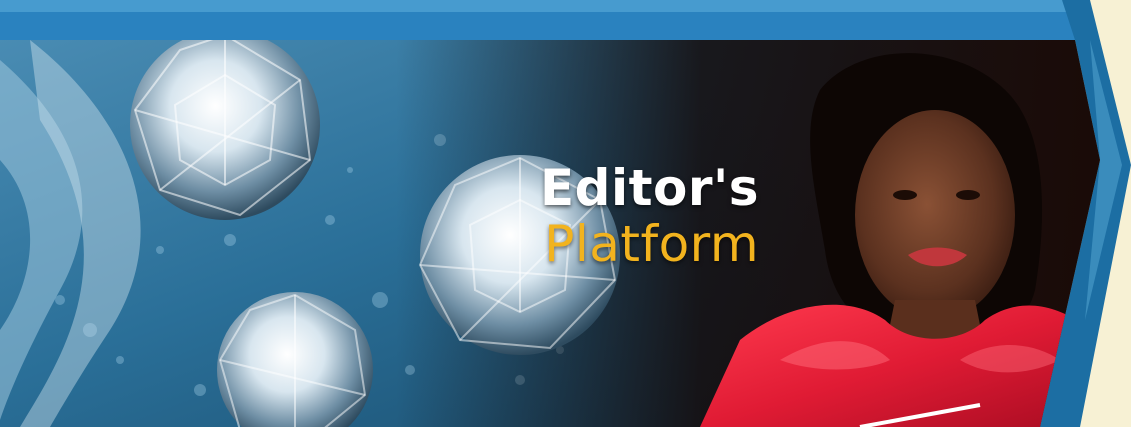  Describe the element at coordinates (968, 195) in the screenshot. I see `right-eye` at that location.